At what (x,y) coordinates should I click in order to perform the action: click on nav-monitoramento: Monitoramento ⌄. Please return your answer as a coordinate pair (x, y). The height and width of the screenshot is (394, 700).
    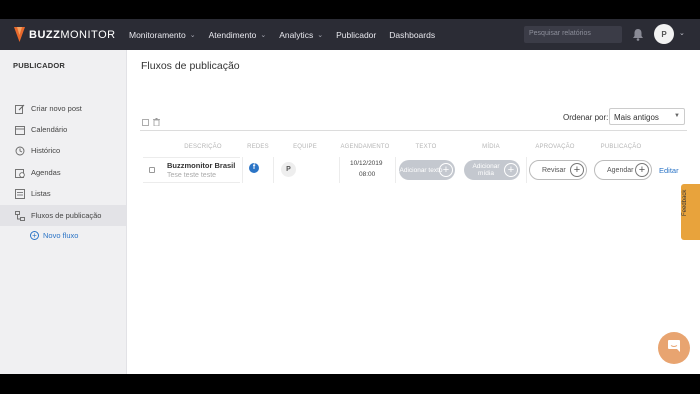
    Looking at the image, I should click on (162, 35).